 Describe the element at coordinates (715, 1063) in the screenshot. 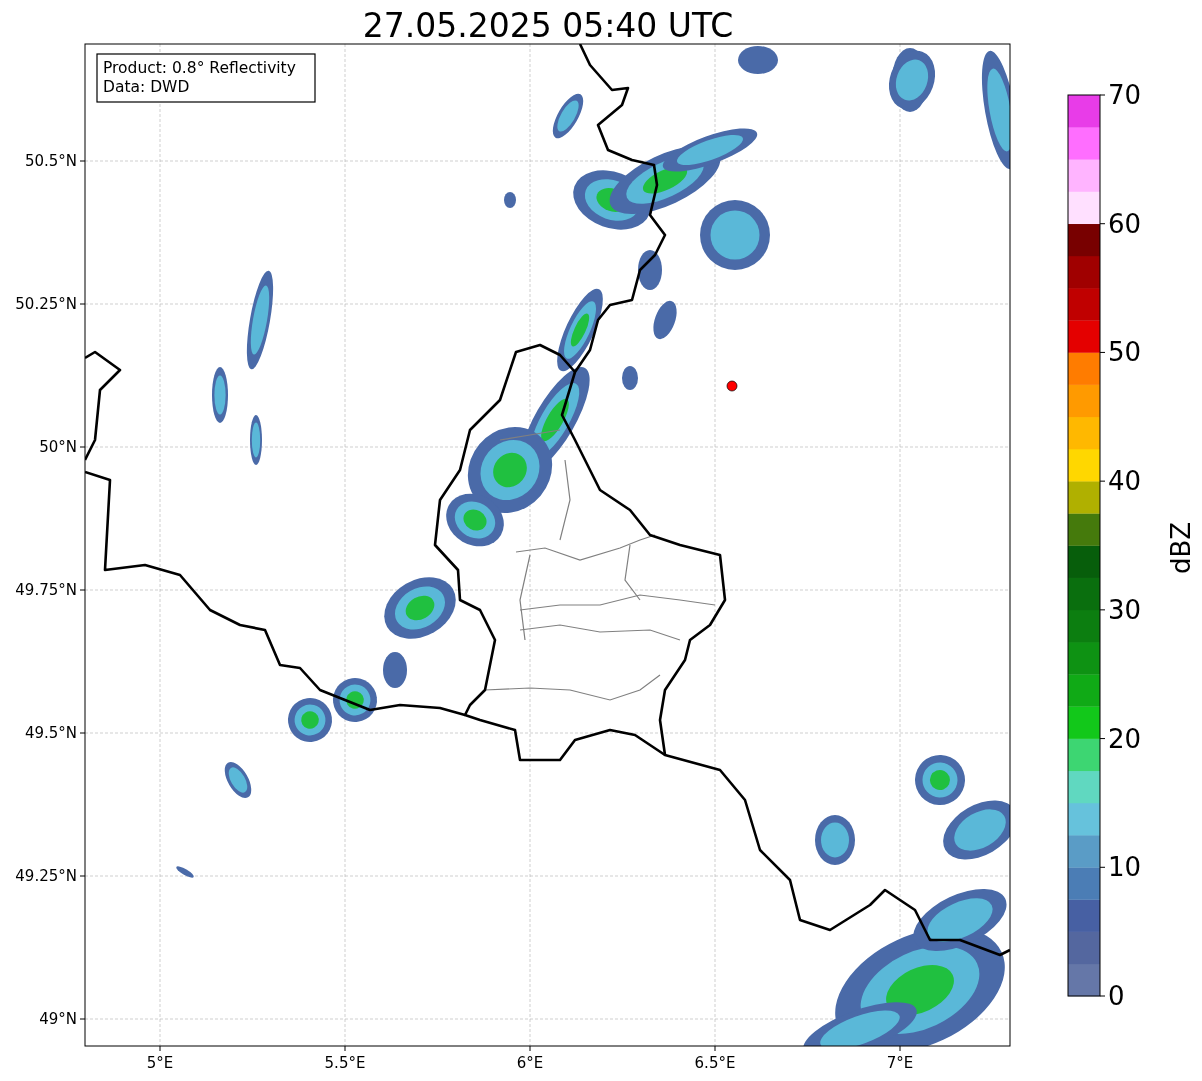

I see `axis-tick-label: 6.5°E` at that location.